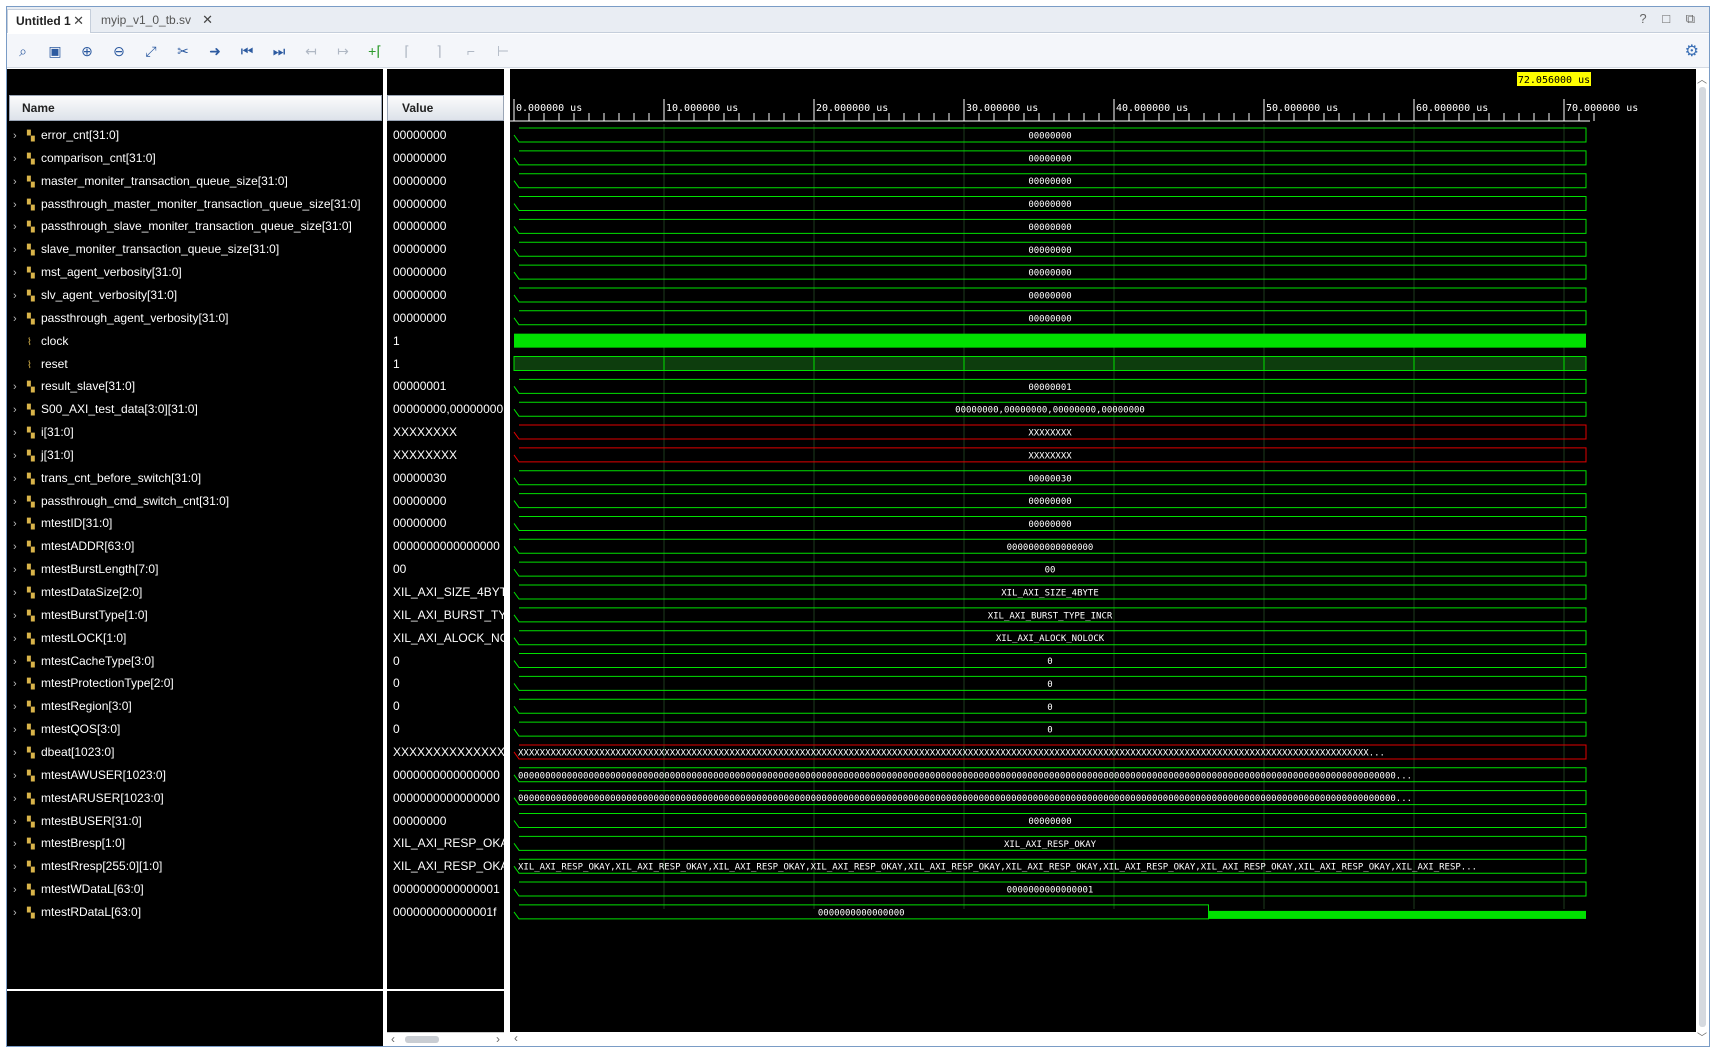 The image size is (1716, 1053). I want to click on signal-row: › ▚ trans_cnt_before_switch[31:0], so click(198, 478).